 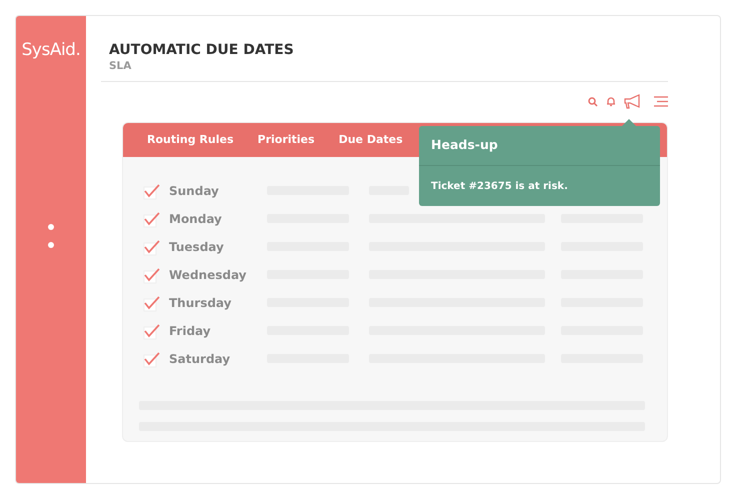 I want to click on tab: Due Dates, so click(x=370, y=139).